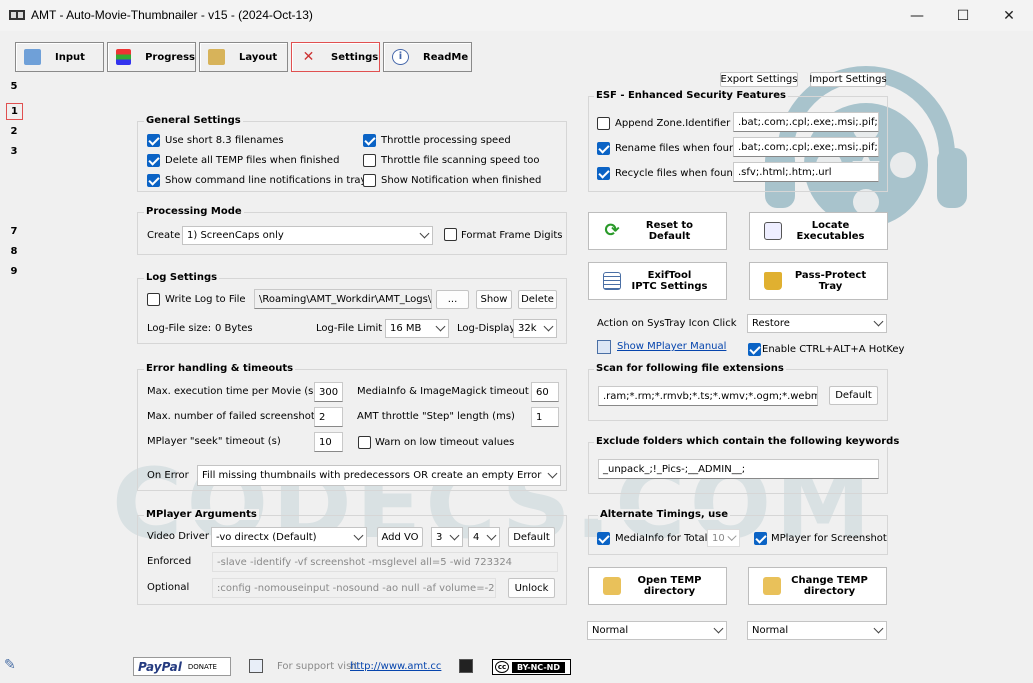 The width and height of the screenshot is (1033, 683). I want to click on checkbox-label: Show Notification when finished, so click(461, 180).